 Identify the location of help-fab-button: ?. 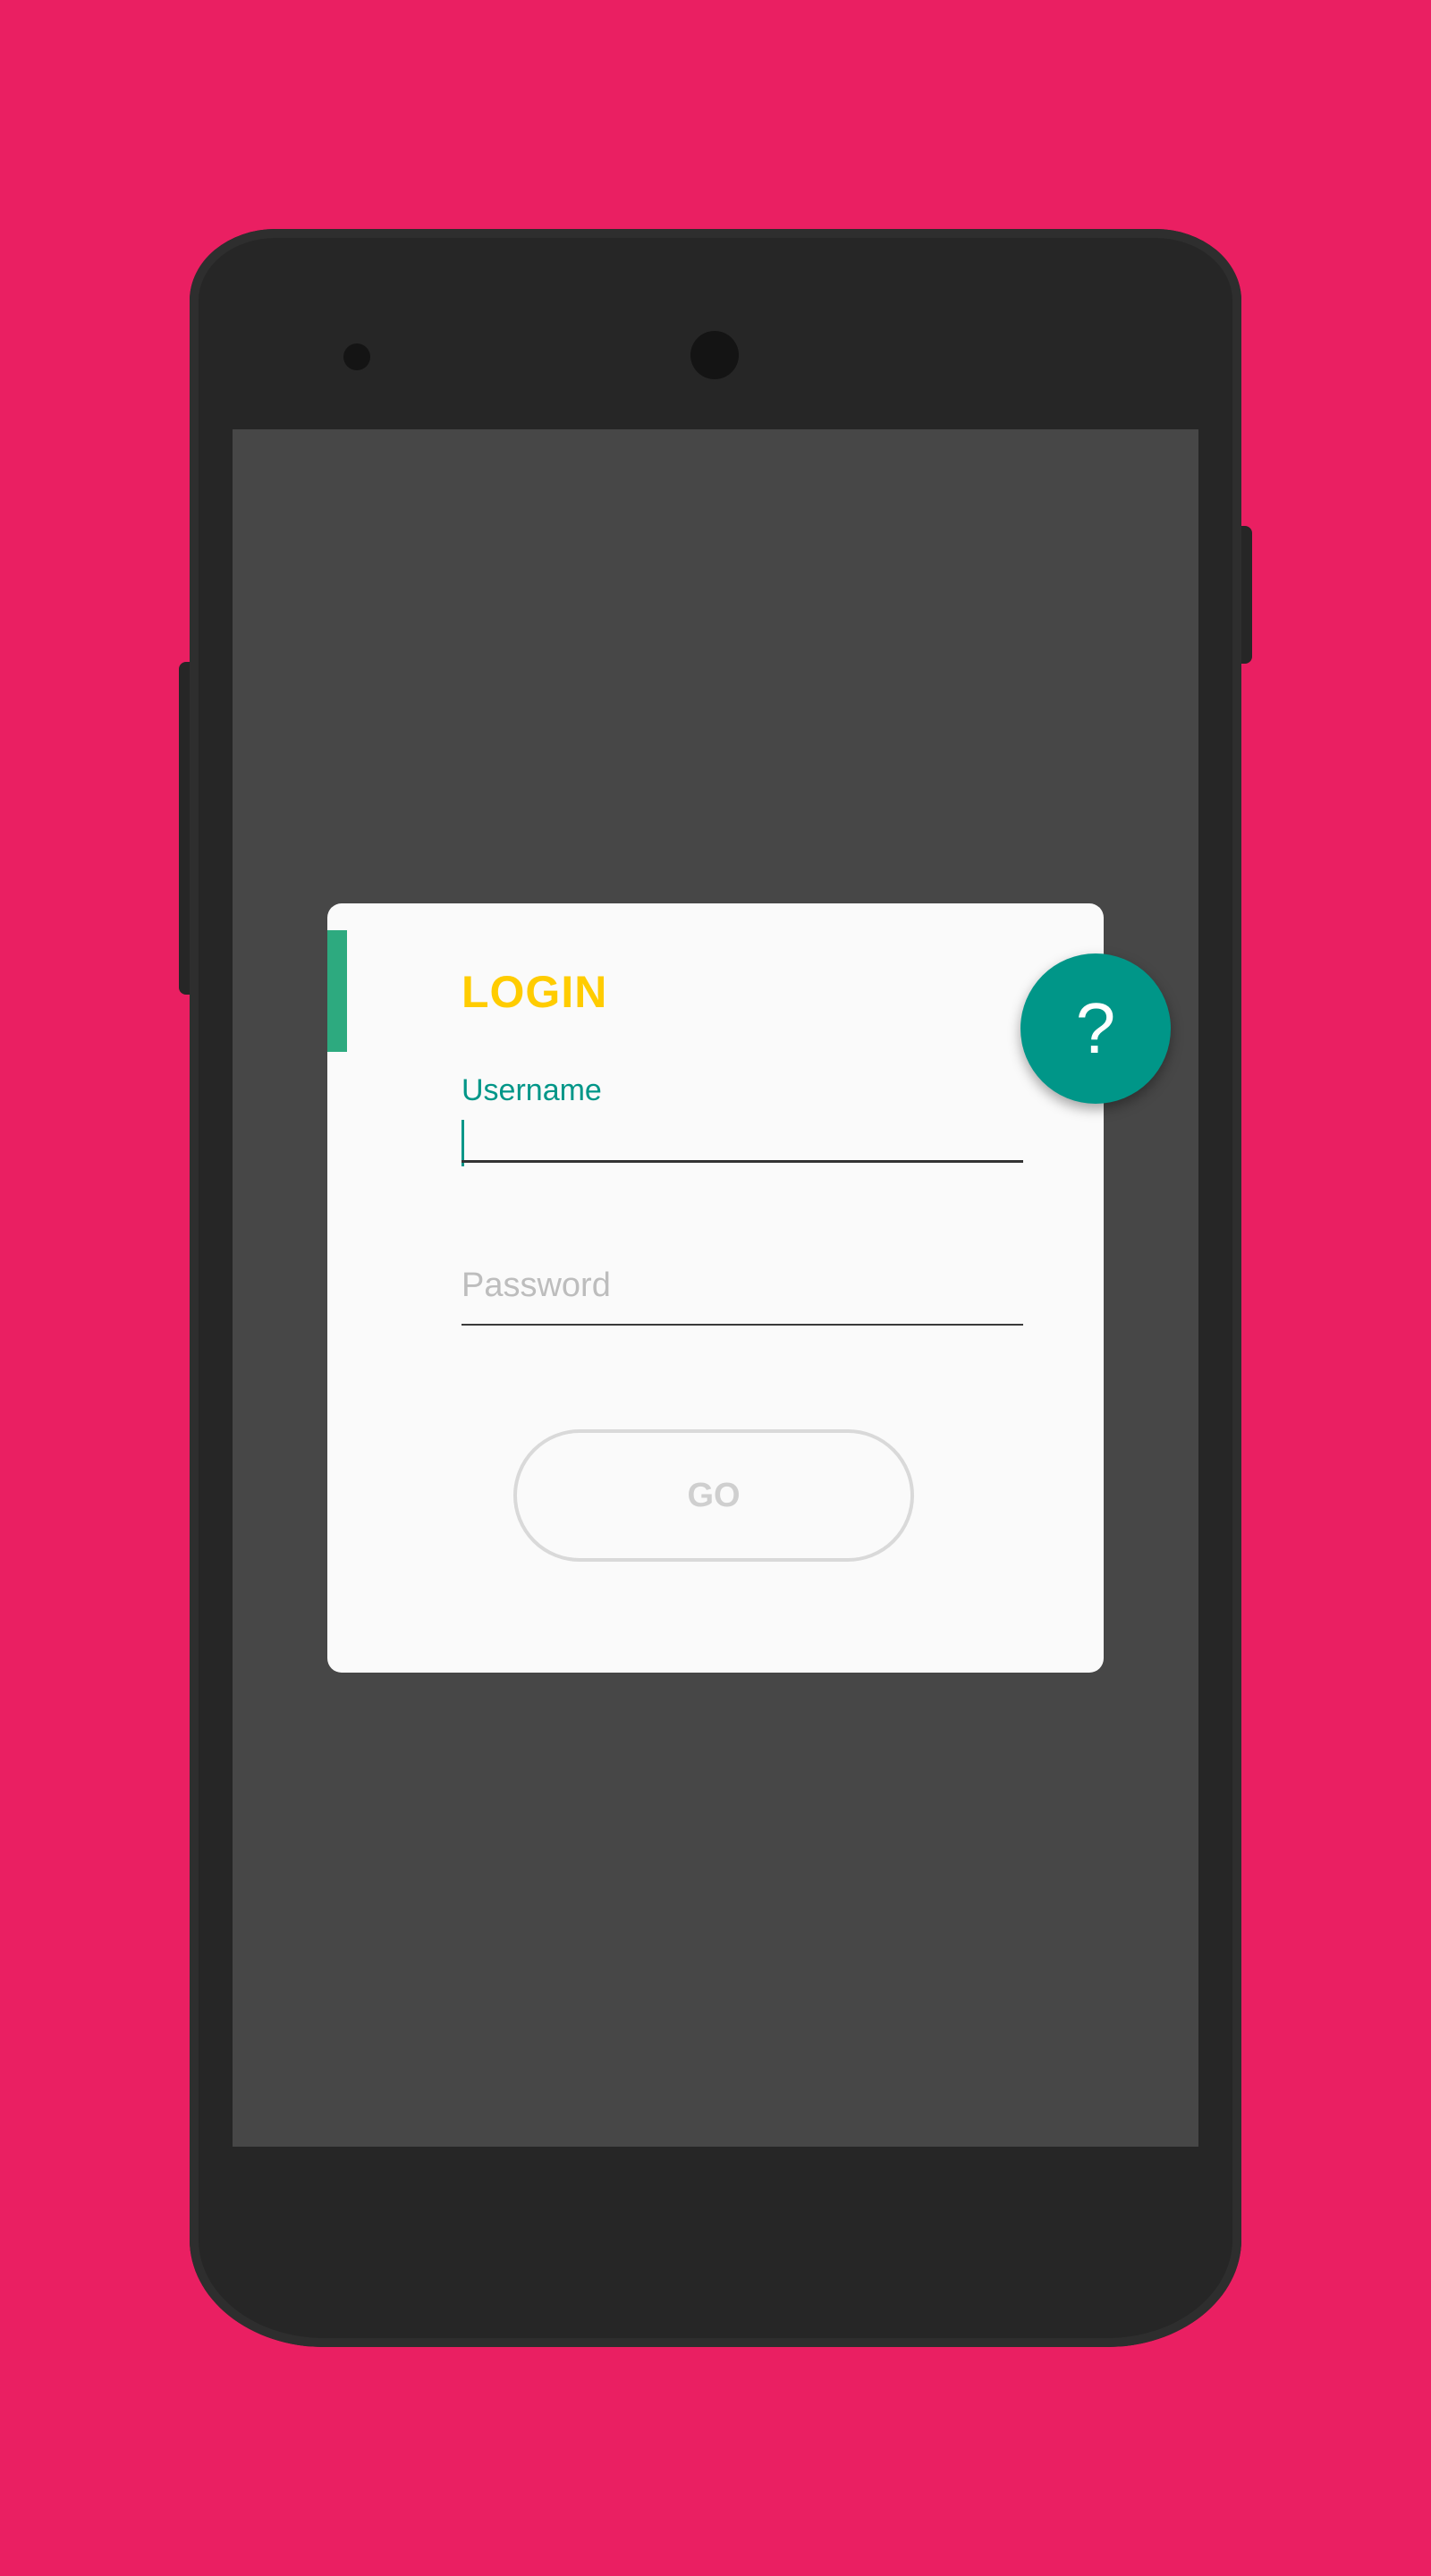
(1095, 1028).